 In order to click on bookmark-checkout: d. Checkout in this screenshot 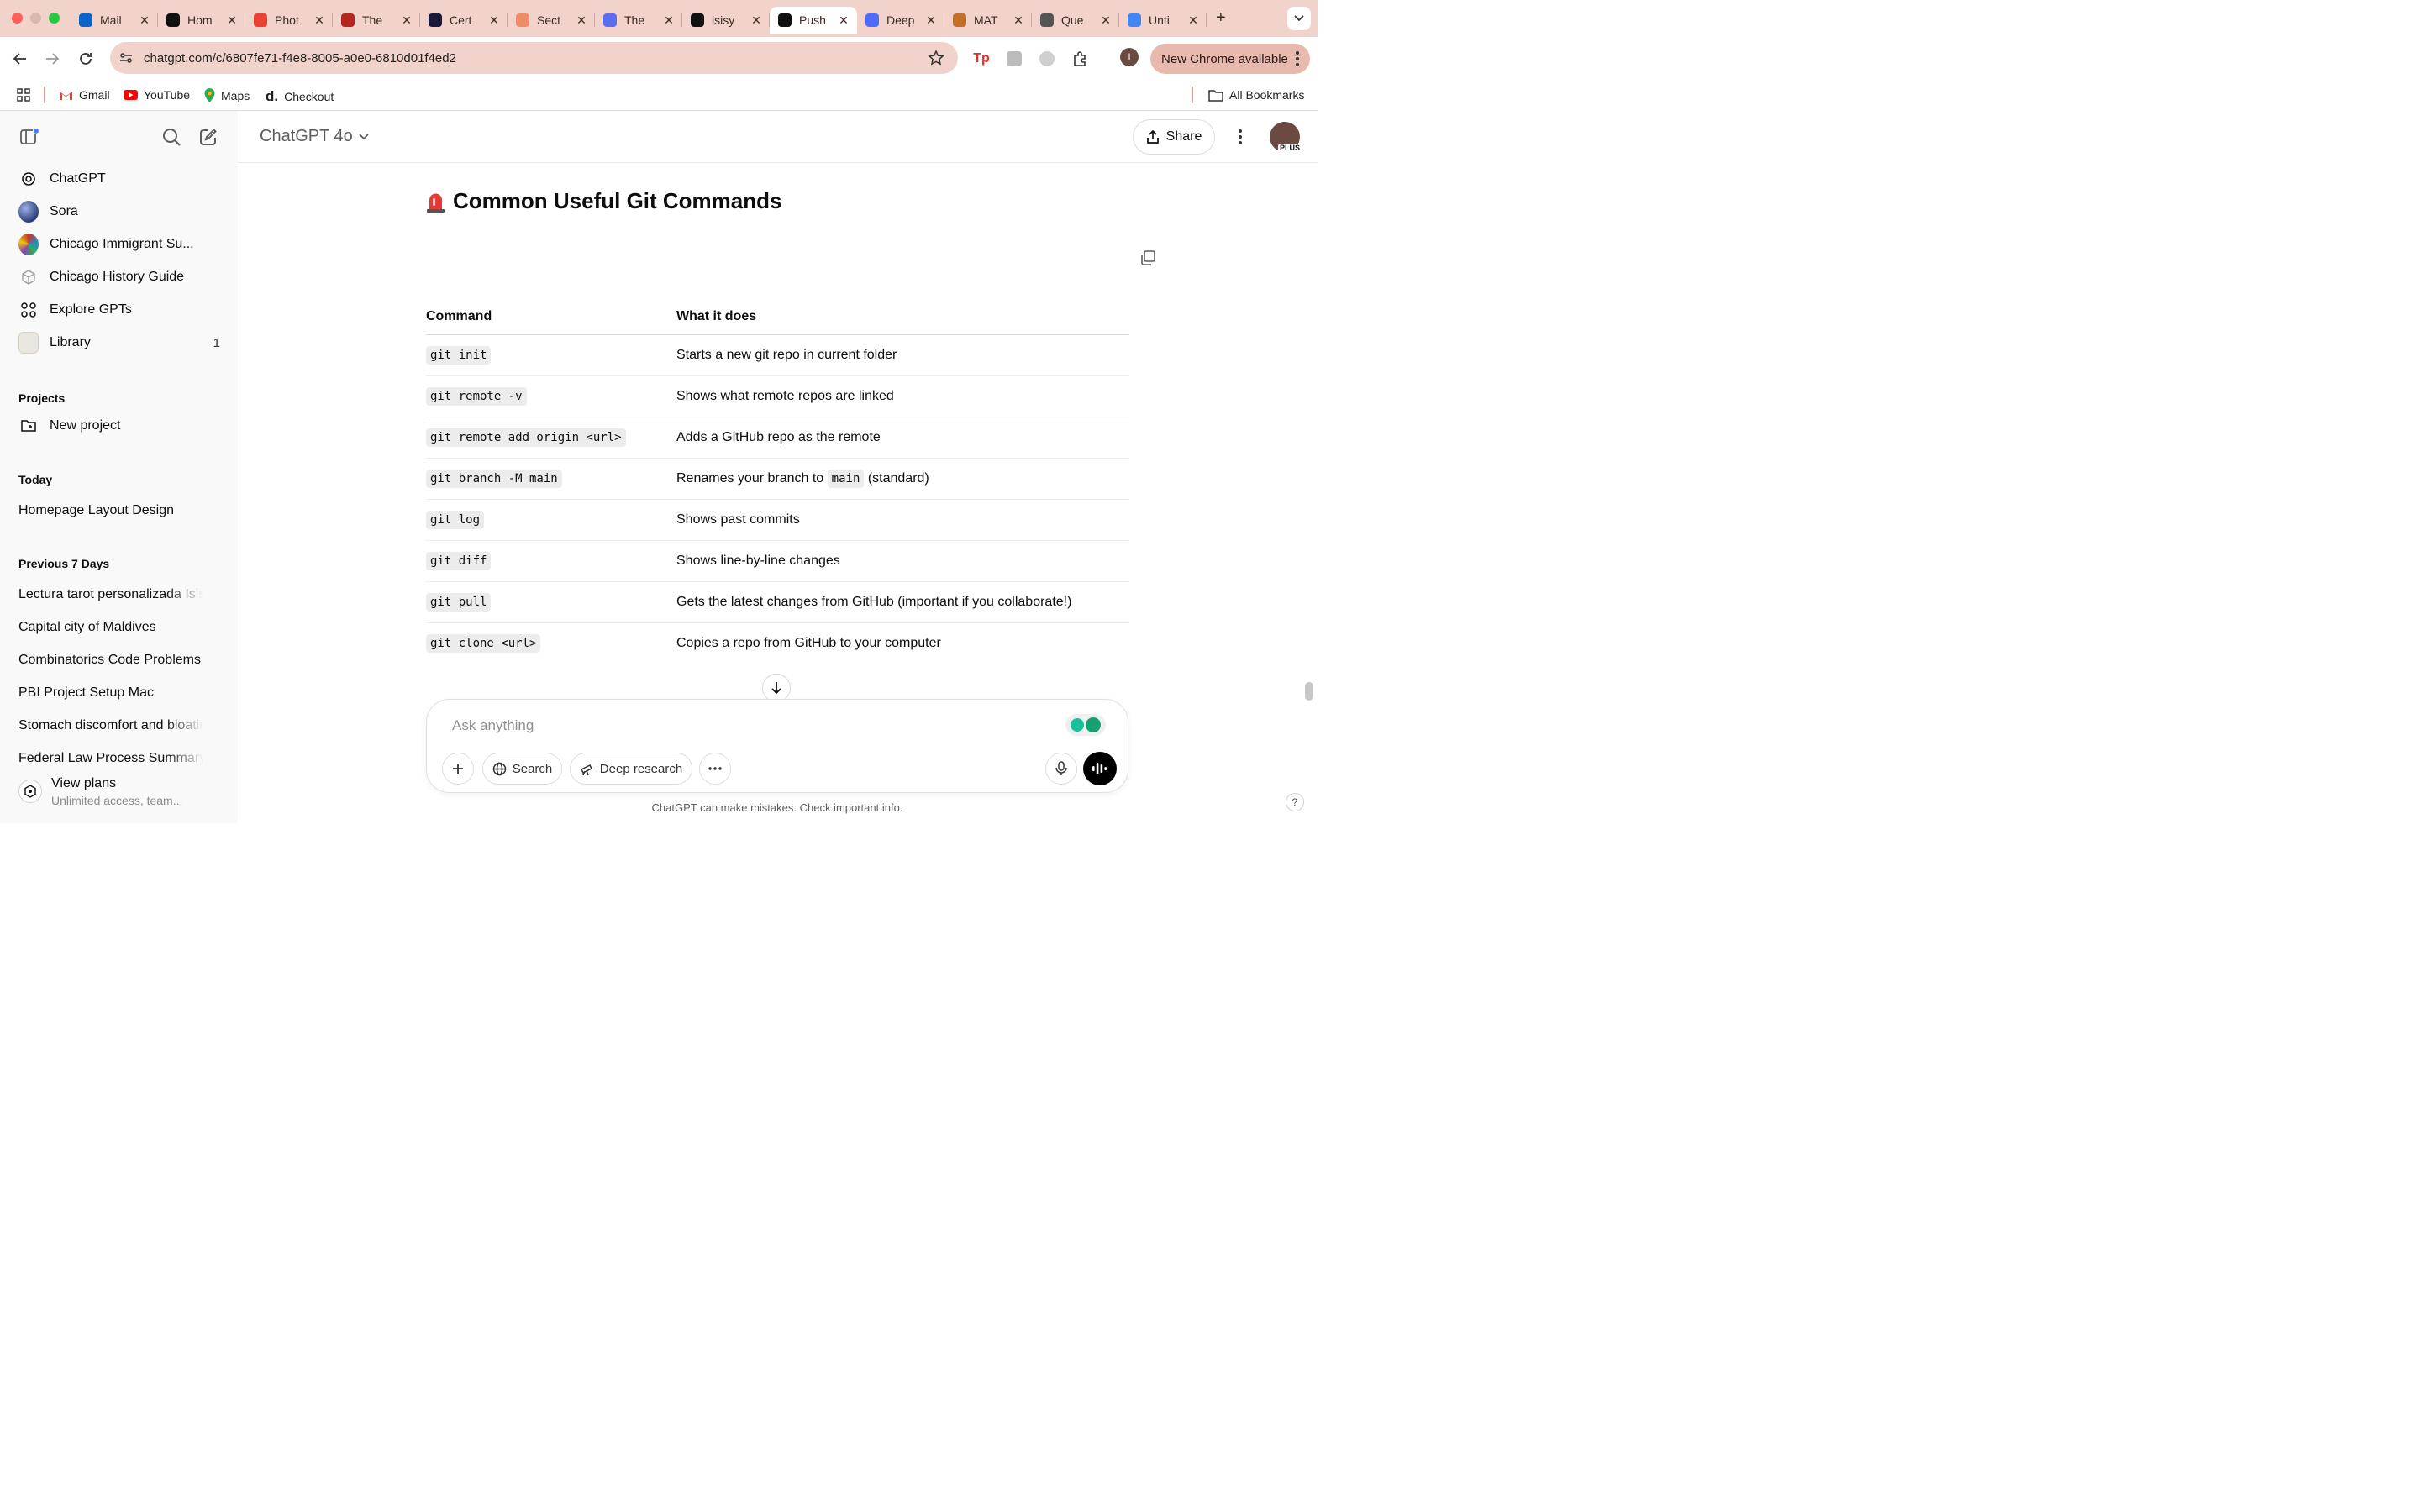, I will do `click(300, 96)`.